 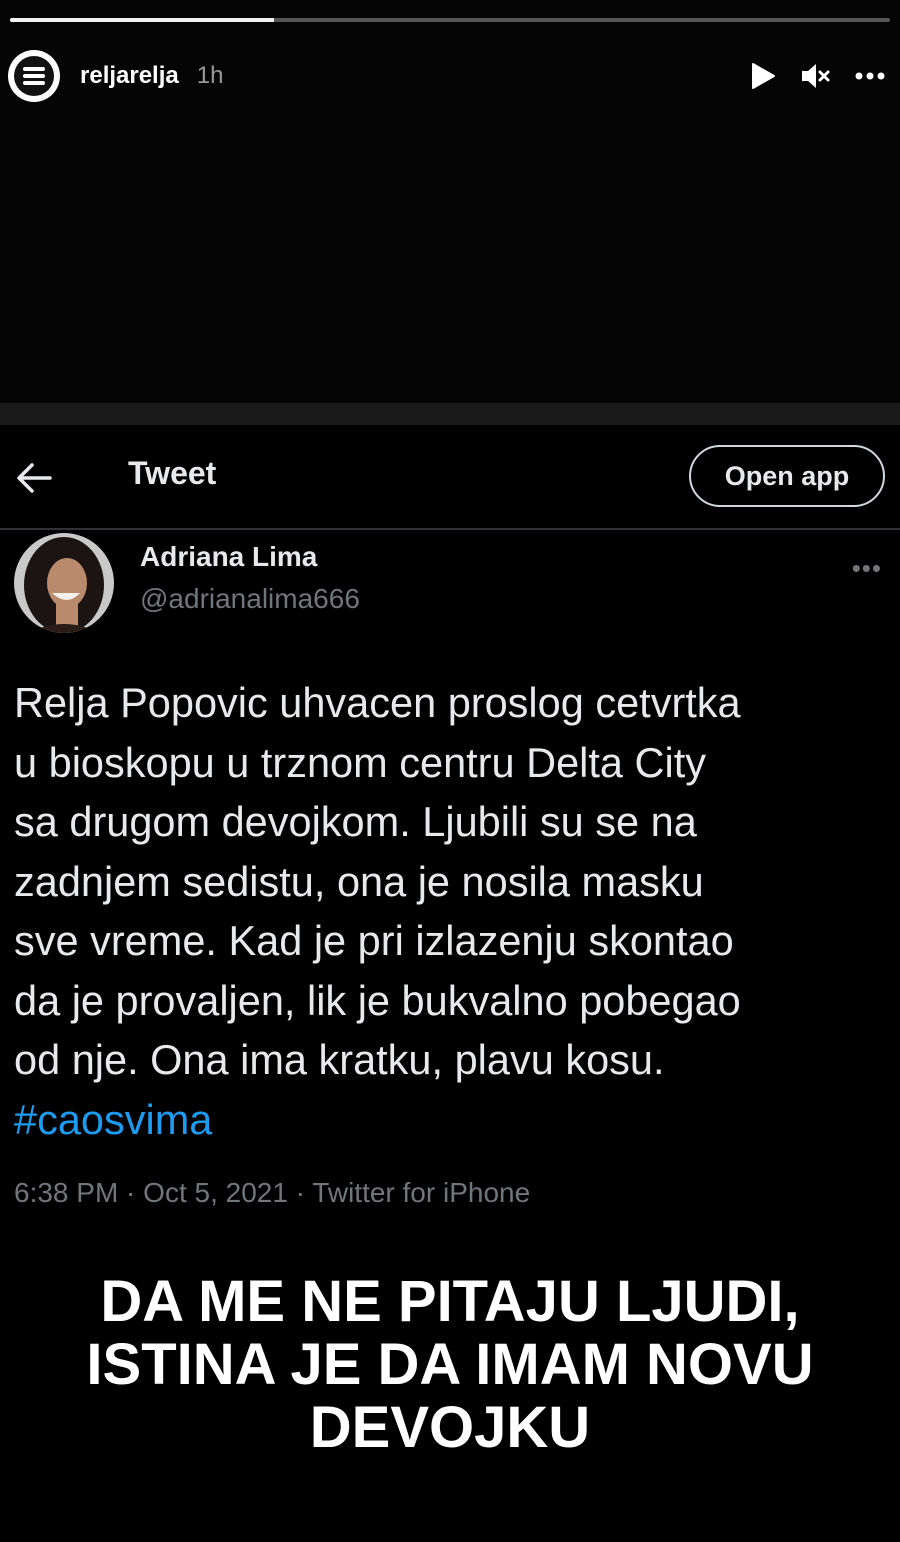 What do you see at coordinates (787, 476) in the screenshot?
I see `open-app-button: Open app` at bounding box center [787, 476].